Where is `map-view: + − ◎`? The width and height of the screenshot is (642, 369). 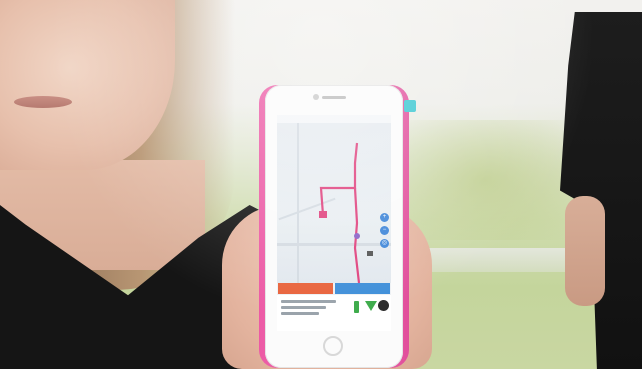 map-view: + − ◎ is located at coordinates (334, 203).